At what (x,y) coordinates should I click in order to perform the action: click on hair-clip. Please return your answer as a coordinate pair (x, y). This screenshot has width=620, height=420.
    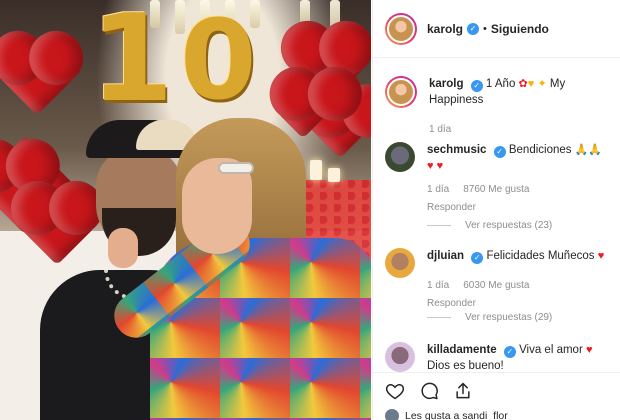
    Looking at the image, I should click on (236, 168).